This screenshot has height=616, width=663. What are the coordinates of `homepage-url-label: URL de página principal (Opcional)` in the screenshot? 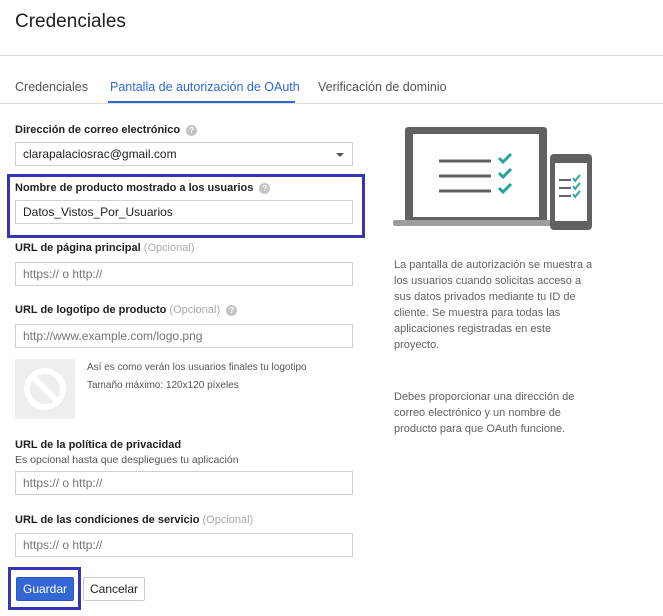 It's located at (105, 248).